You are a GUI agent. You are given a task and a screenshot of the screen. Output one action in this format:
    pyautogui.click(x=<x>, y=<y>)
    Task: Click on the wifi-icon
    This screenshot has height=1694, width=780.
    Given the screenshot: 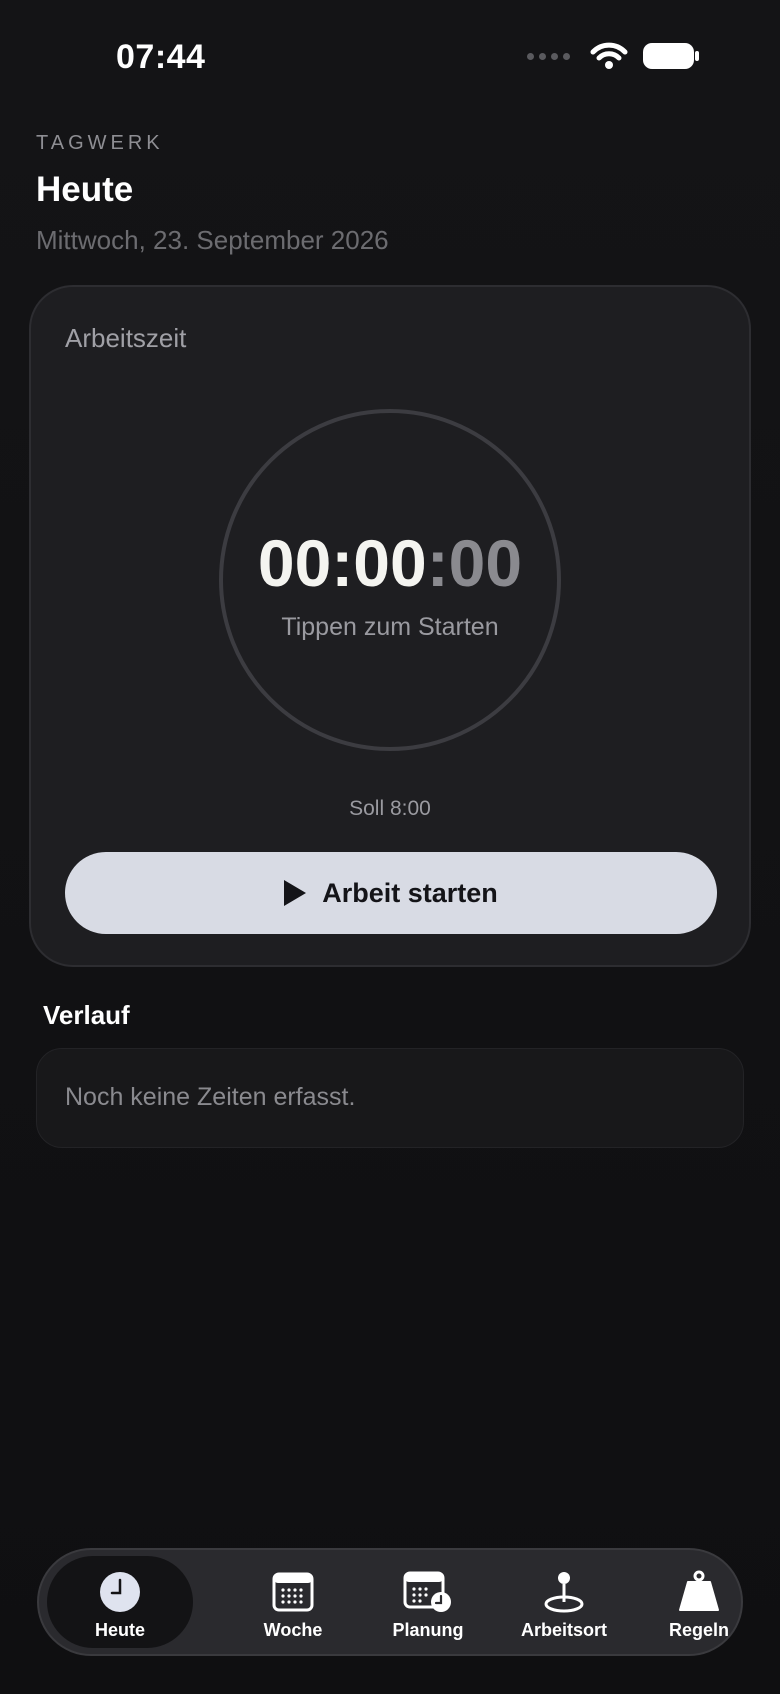 What is the action you would take?
    pyautogui.click(x=609, y=55)
    